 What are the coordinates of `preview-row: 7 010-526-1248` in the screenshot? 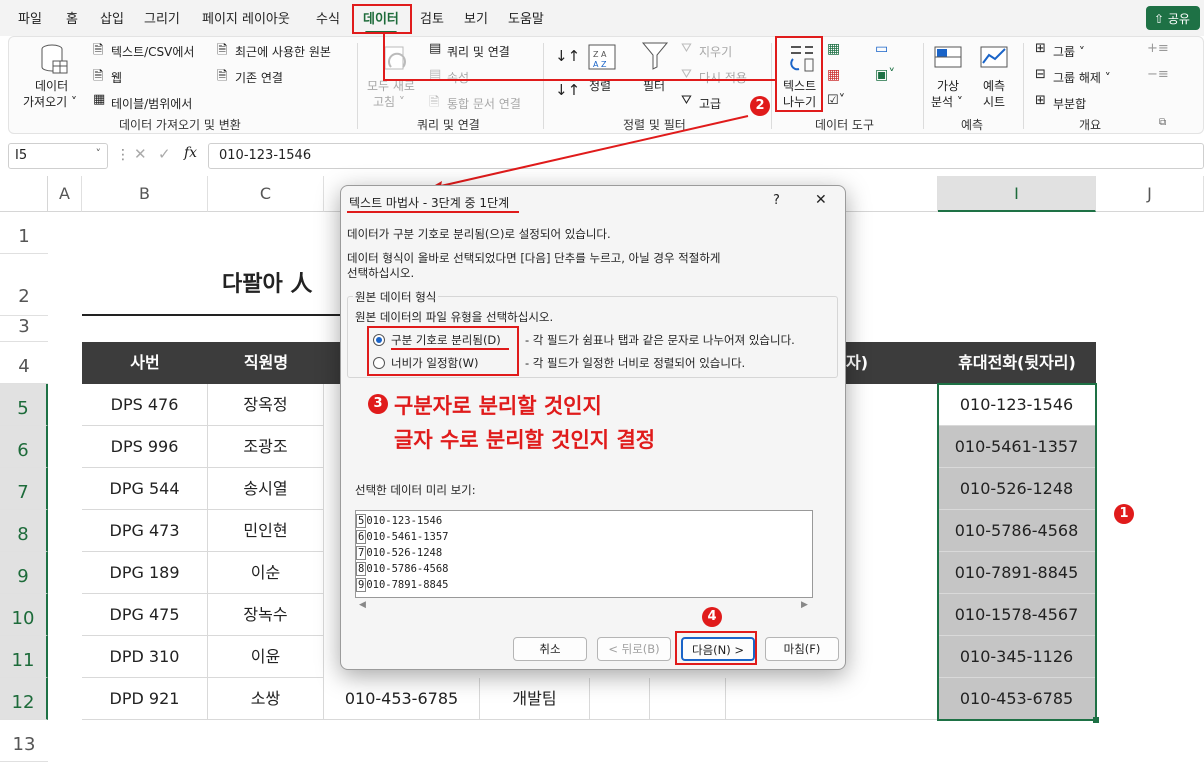 It's located at (399, 553).